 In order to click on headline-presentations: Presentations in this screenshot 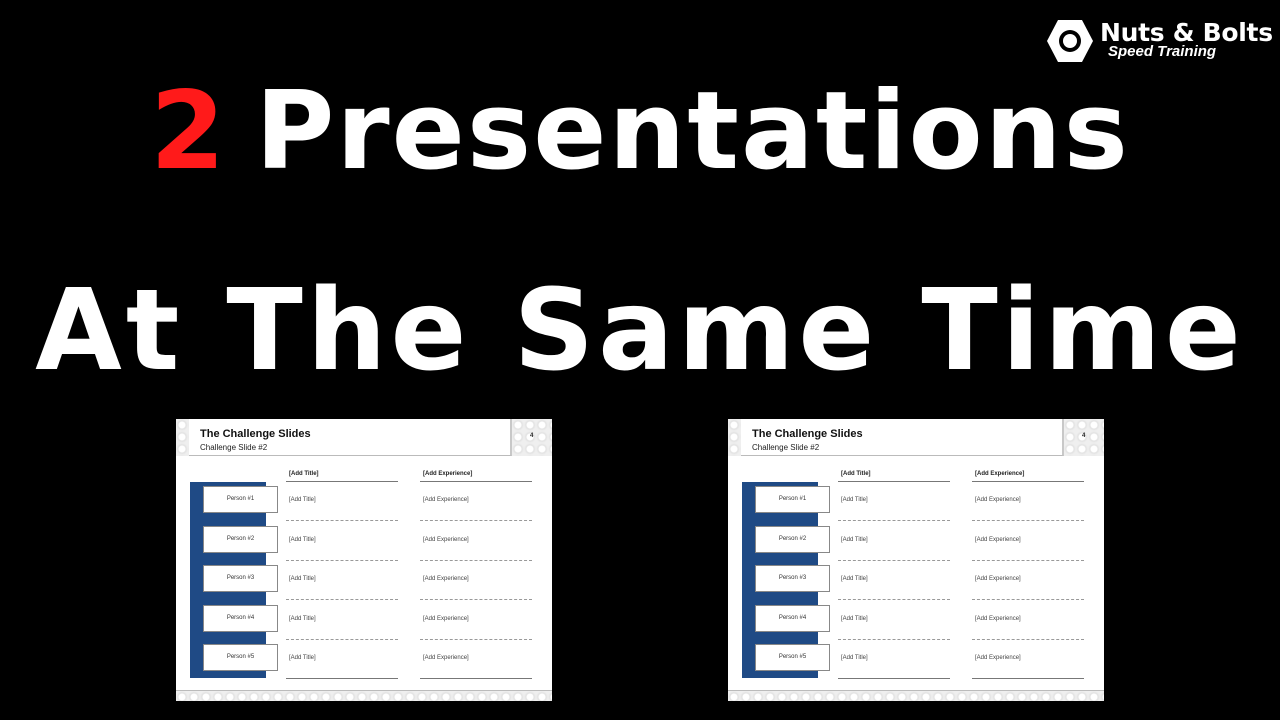, I will do `click(692, 131)`.